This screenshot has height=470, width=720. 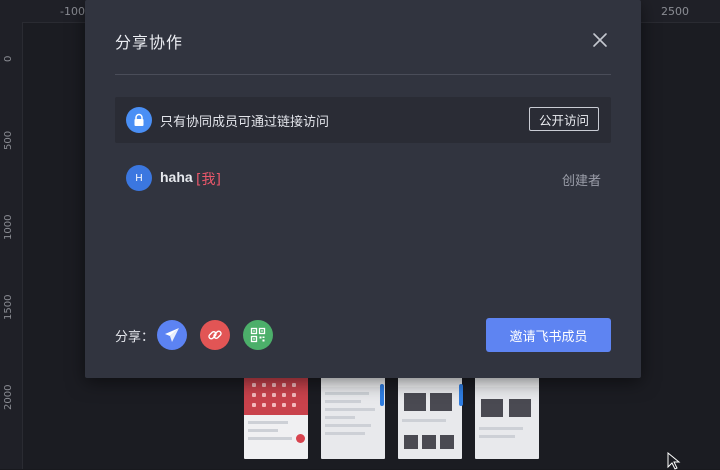 I want to click on ruler-label: 1500, so click(x=8, y=307).